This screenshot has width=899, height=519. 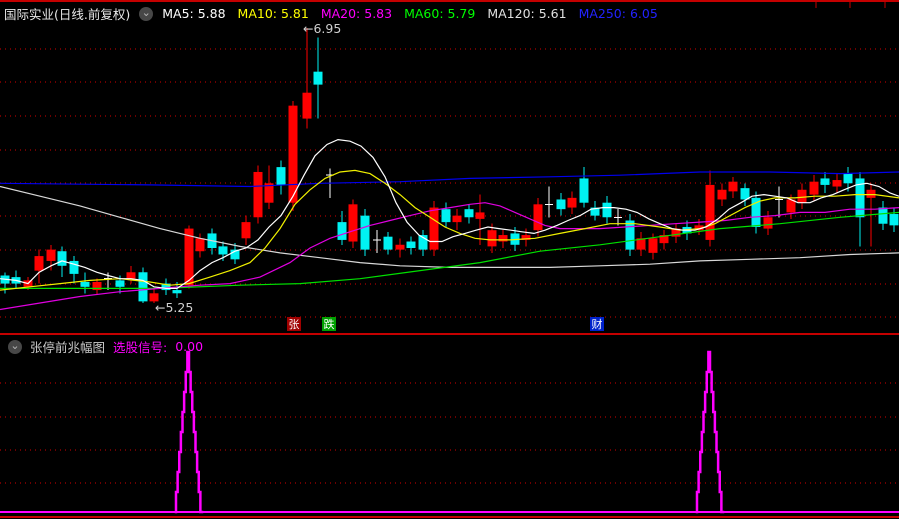 I want to click on signal-label: 选股信号:, so click(x=140, y=347).